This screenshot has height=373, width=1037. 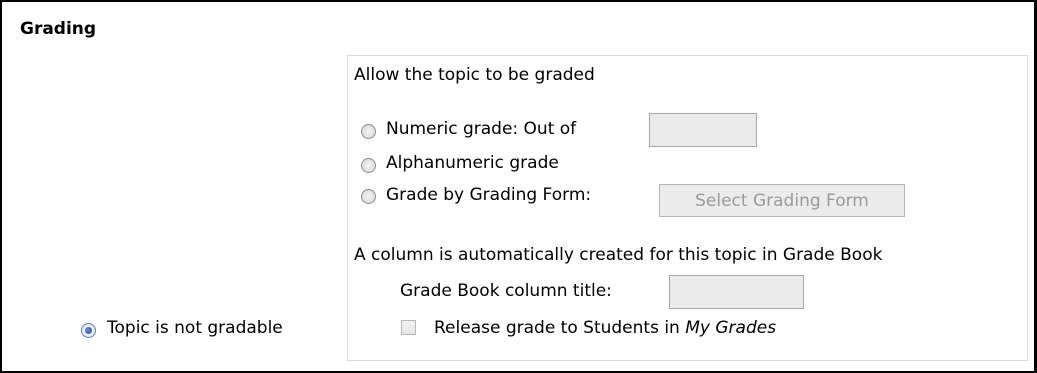 What do you see at coordinates (506, 291) in the screenshot?
I see `column-title-label: Grade Book column title:` at bounding box center [506, 291].